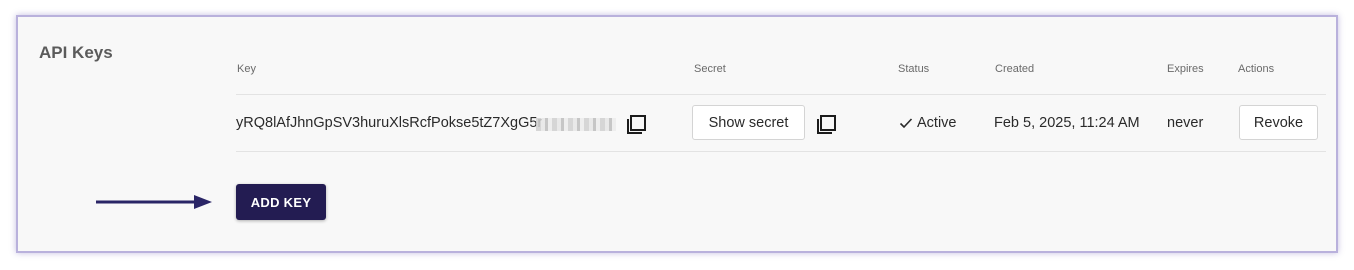 This screenshot has height=270, width=1354. What do you see at coordinates (1278, 122) in the screenshot?
I see `revoke-button: Revoke` at bounding box center [1278, 122].